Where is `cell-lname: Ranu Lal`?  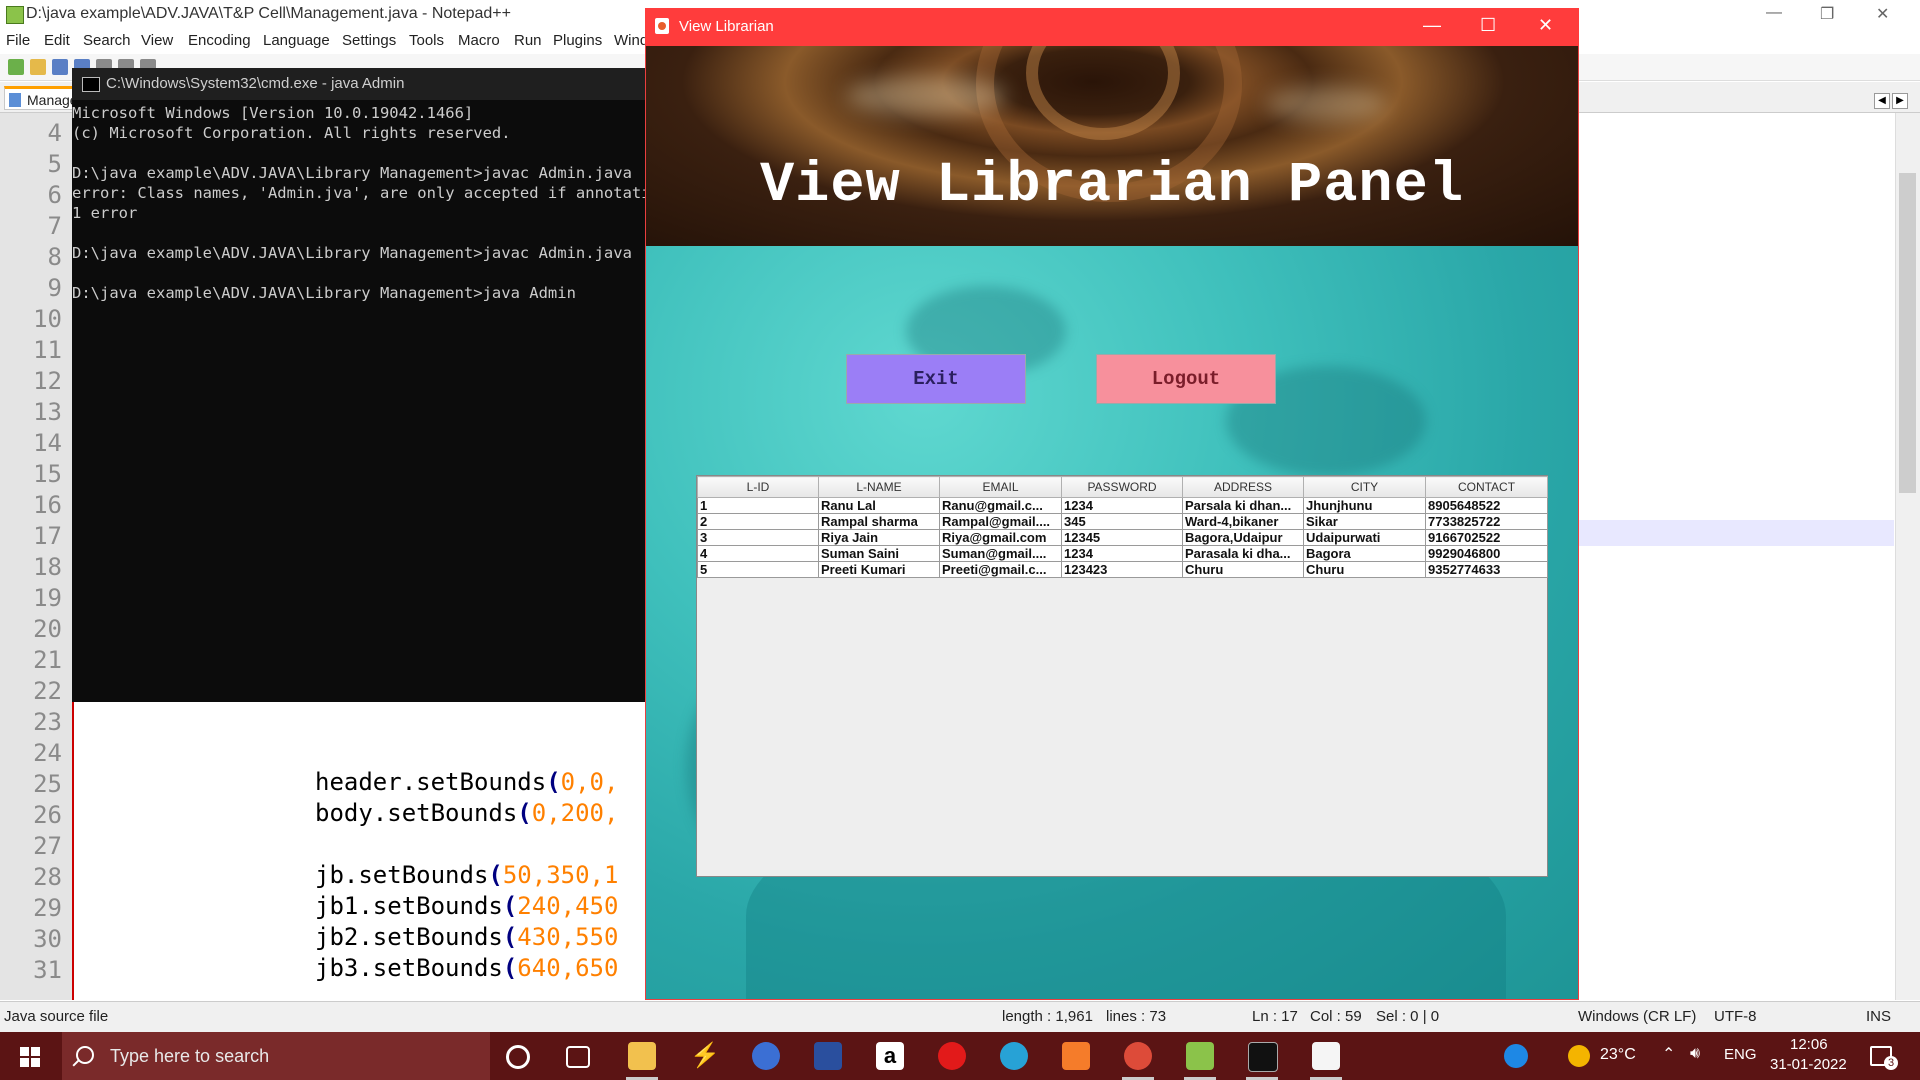
cell-lname: Ranu Lal is located at coordinates (879, 505).